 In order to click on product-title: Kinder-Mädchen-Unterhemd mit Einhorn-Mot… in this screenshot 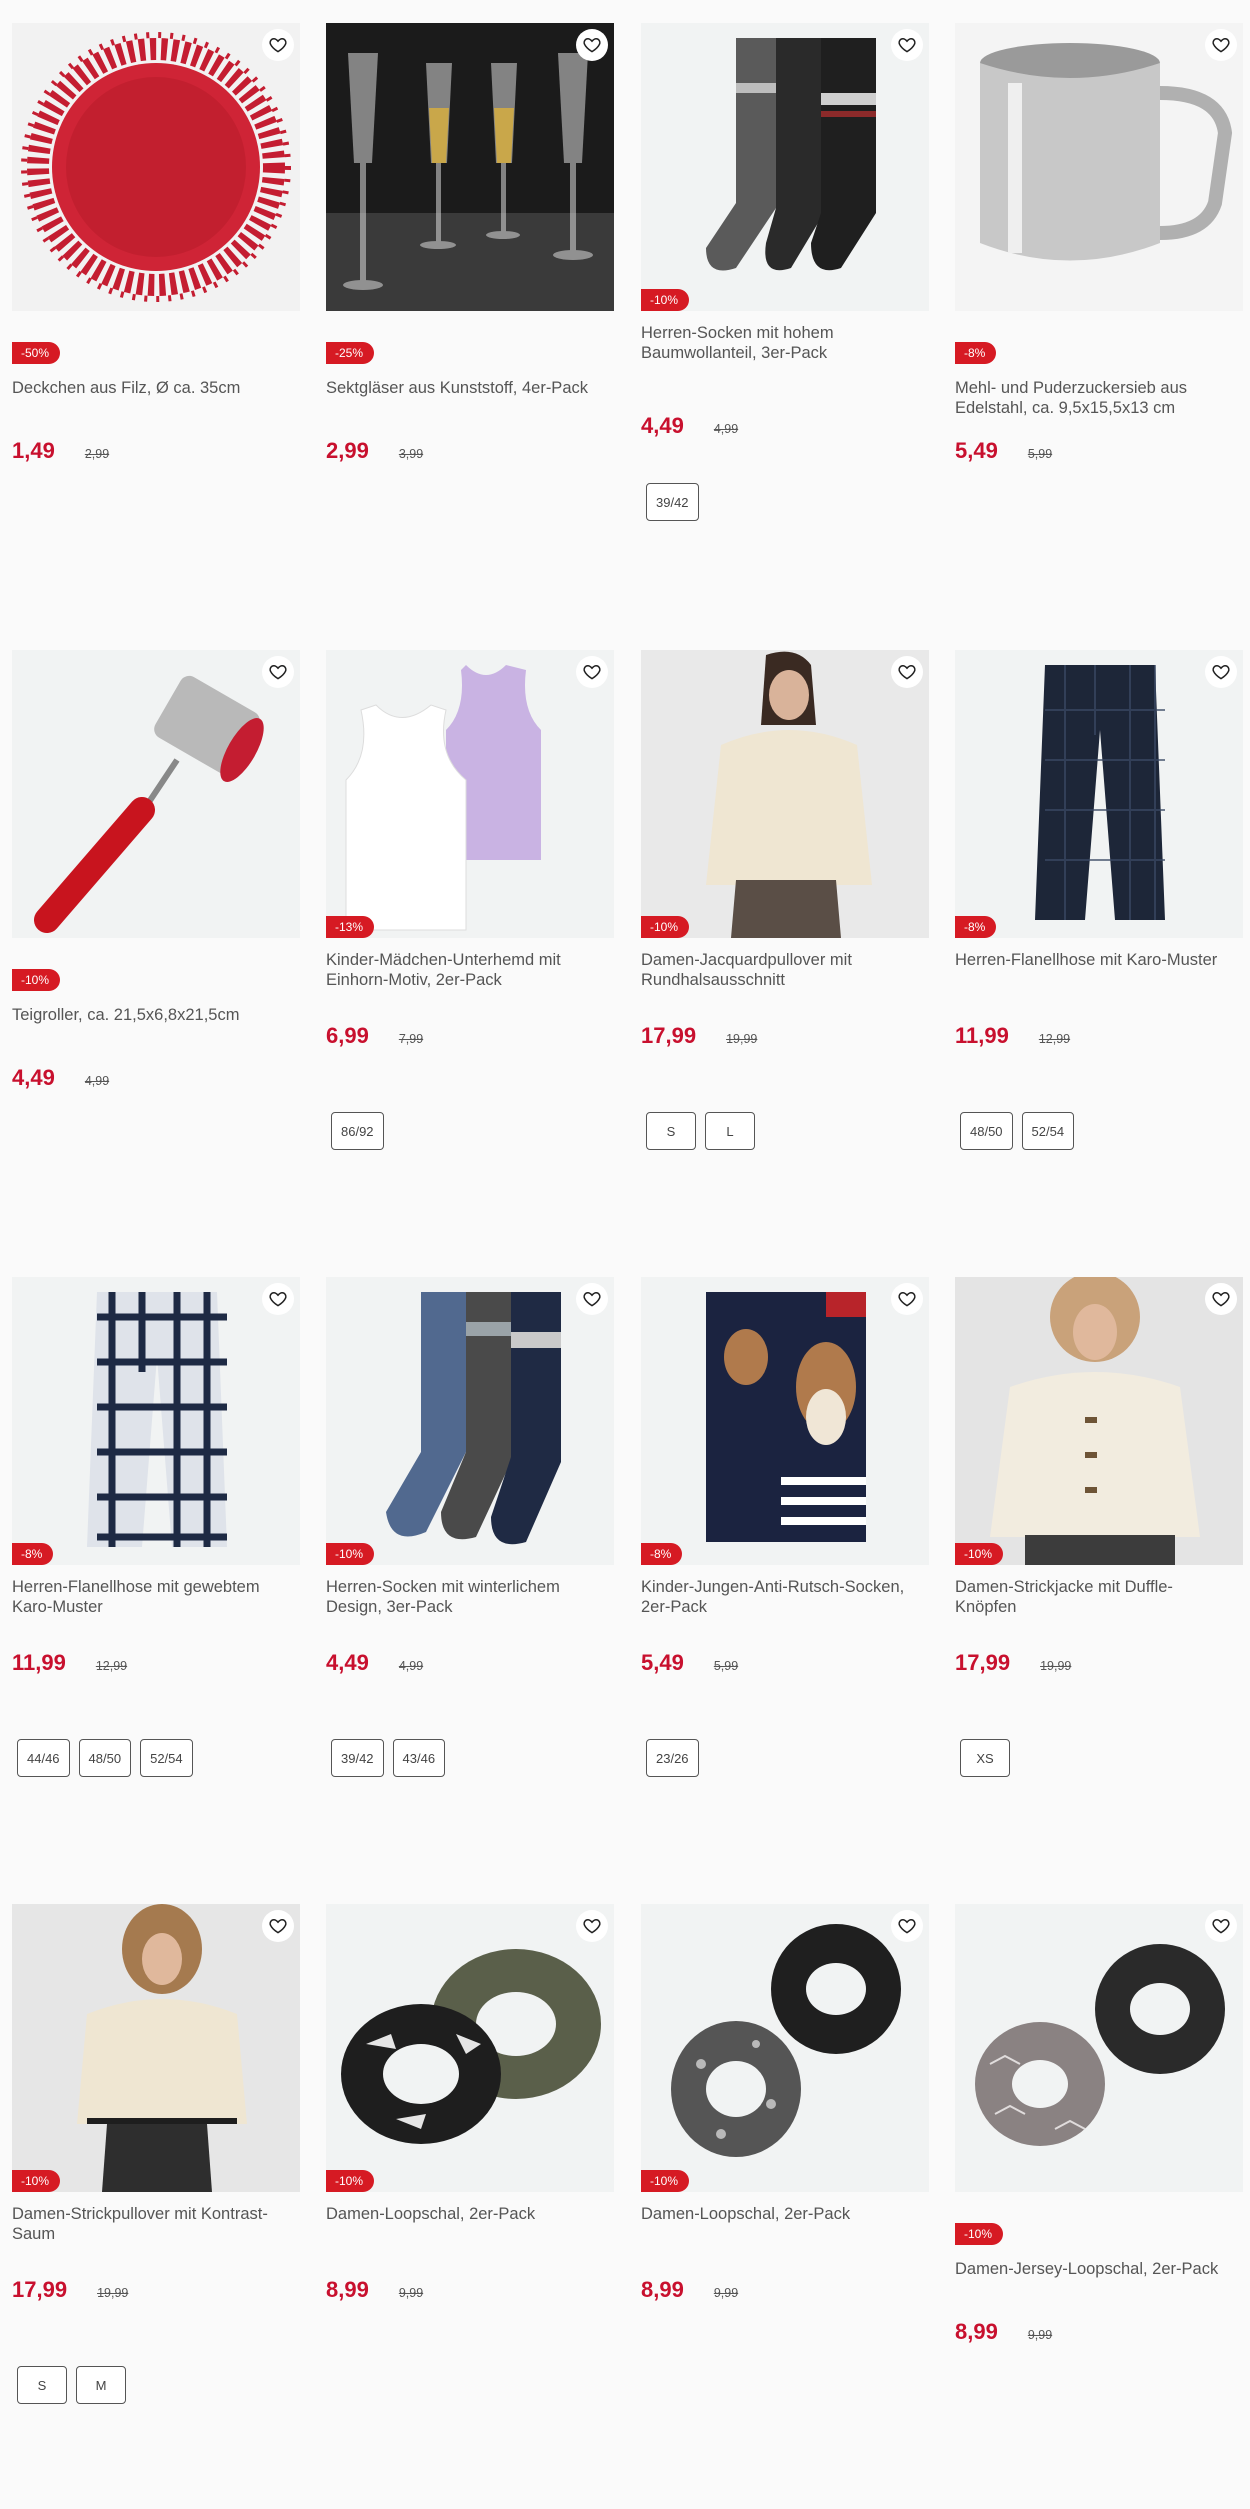, I will do `click(465, 986)`.